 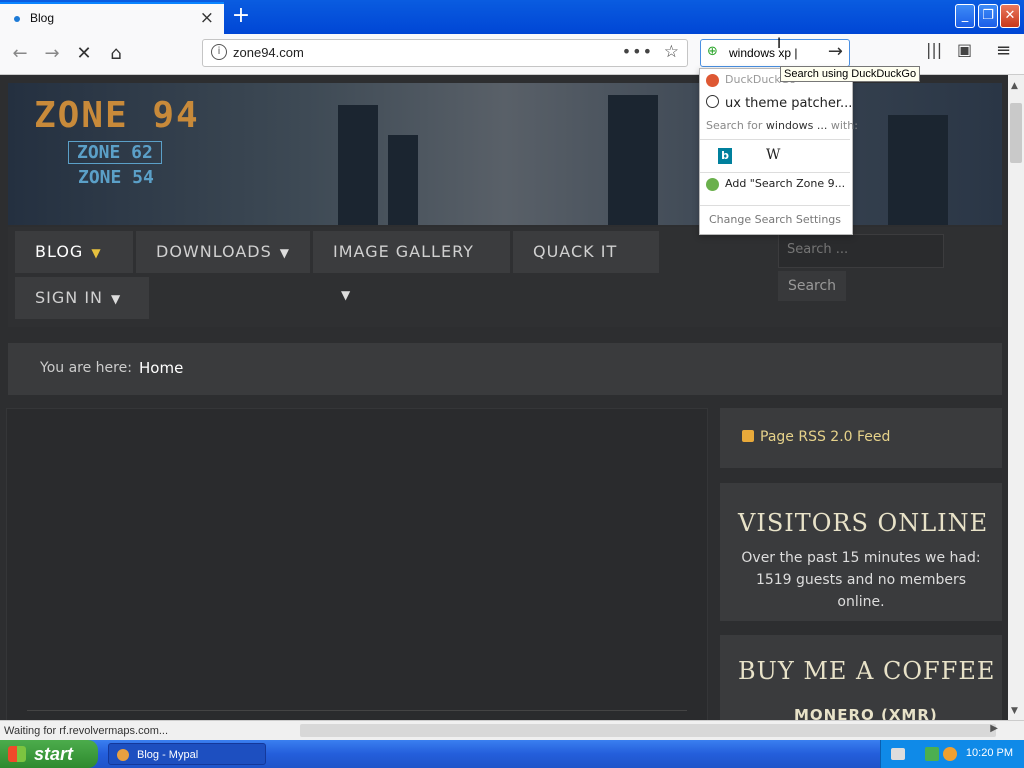 I want to click on search-go-icon: →, so click(x=835, y=51).